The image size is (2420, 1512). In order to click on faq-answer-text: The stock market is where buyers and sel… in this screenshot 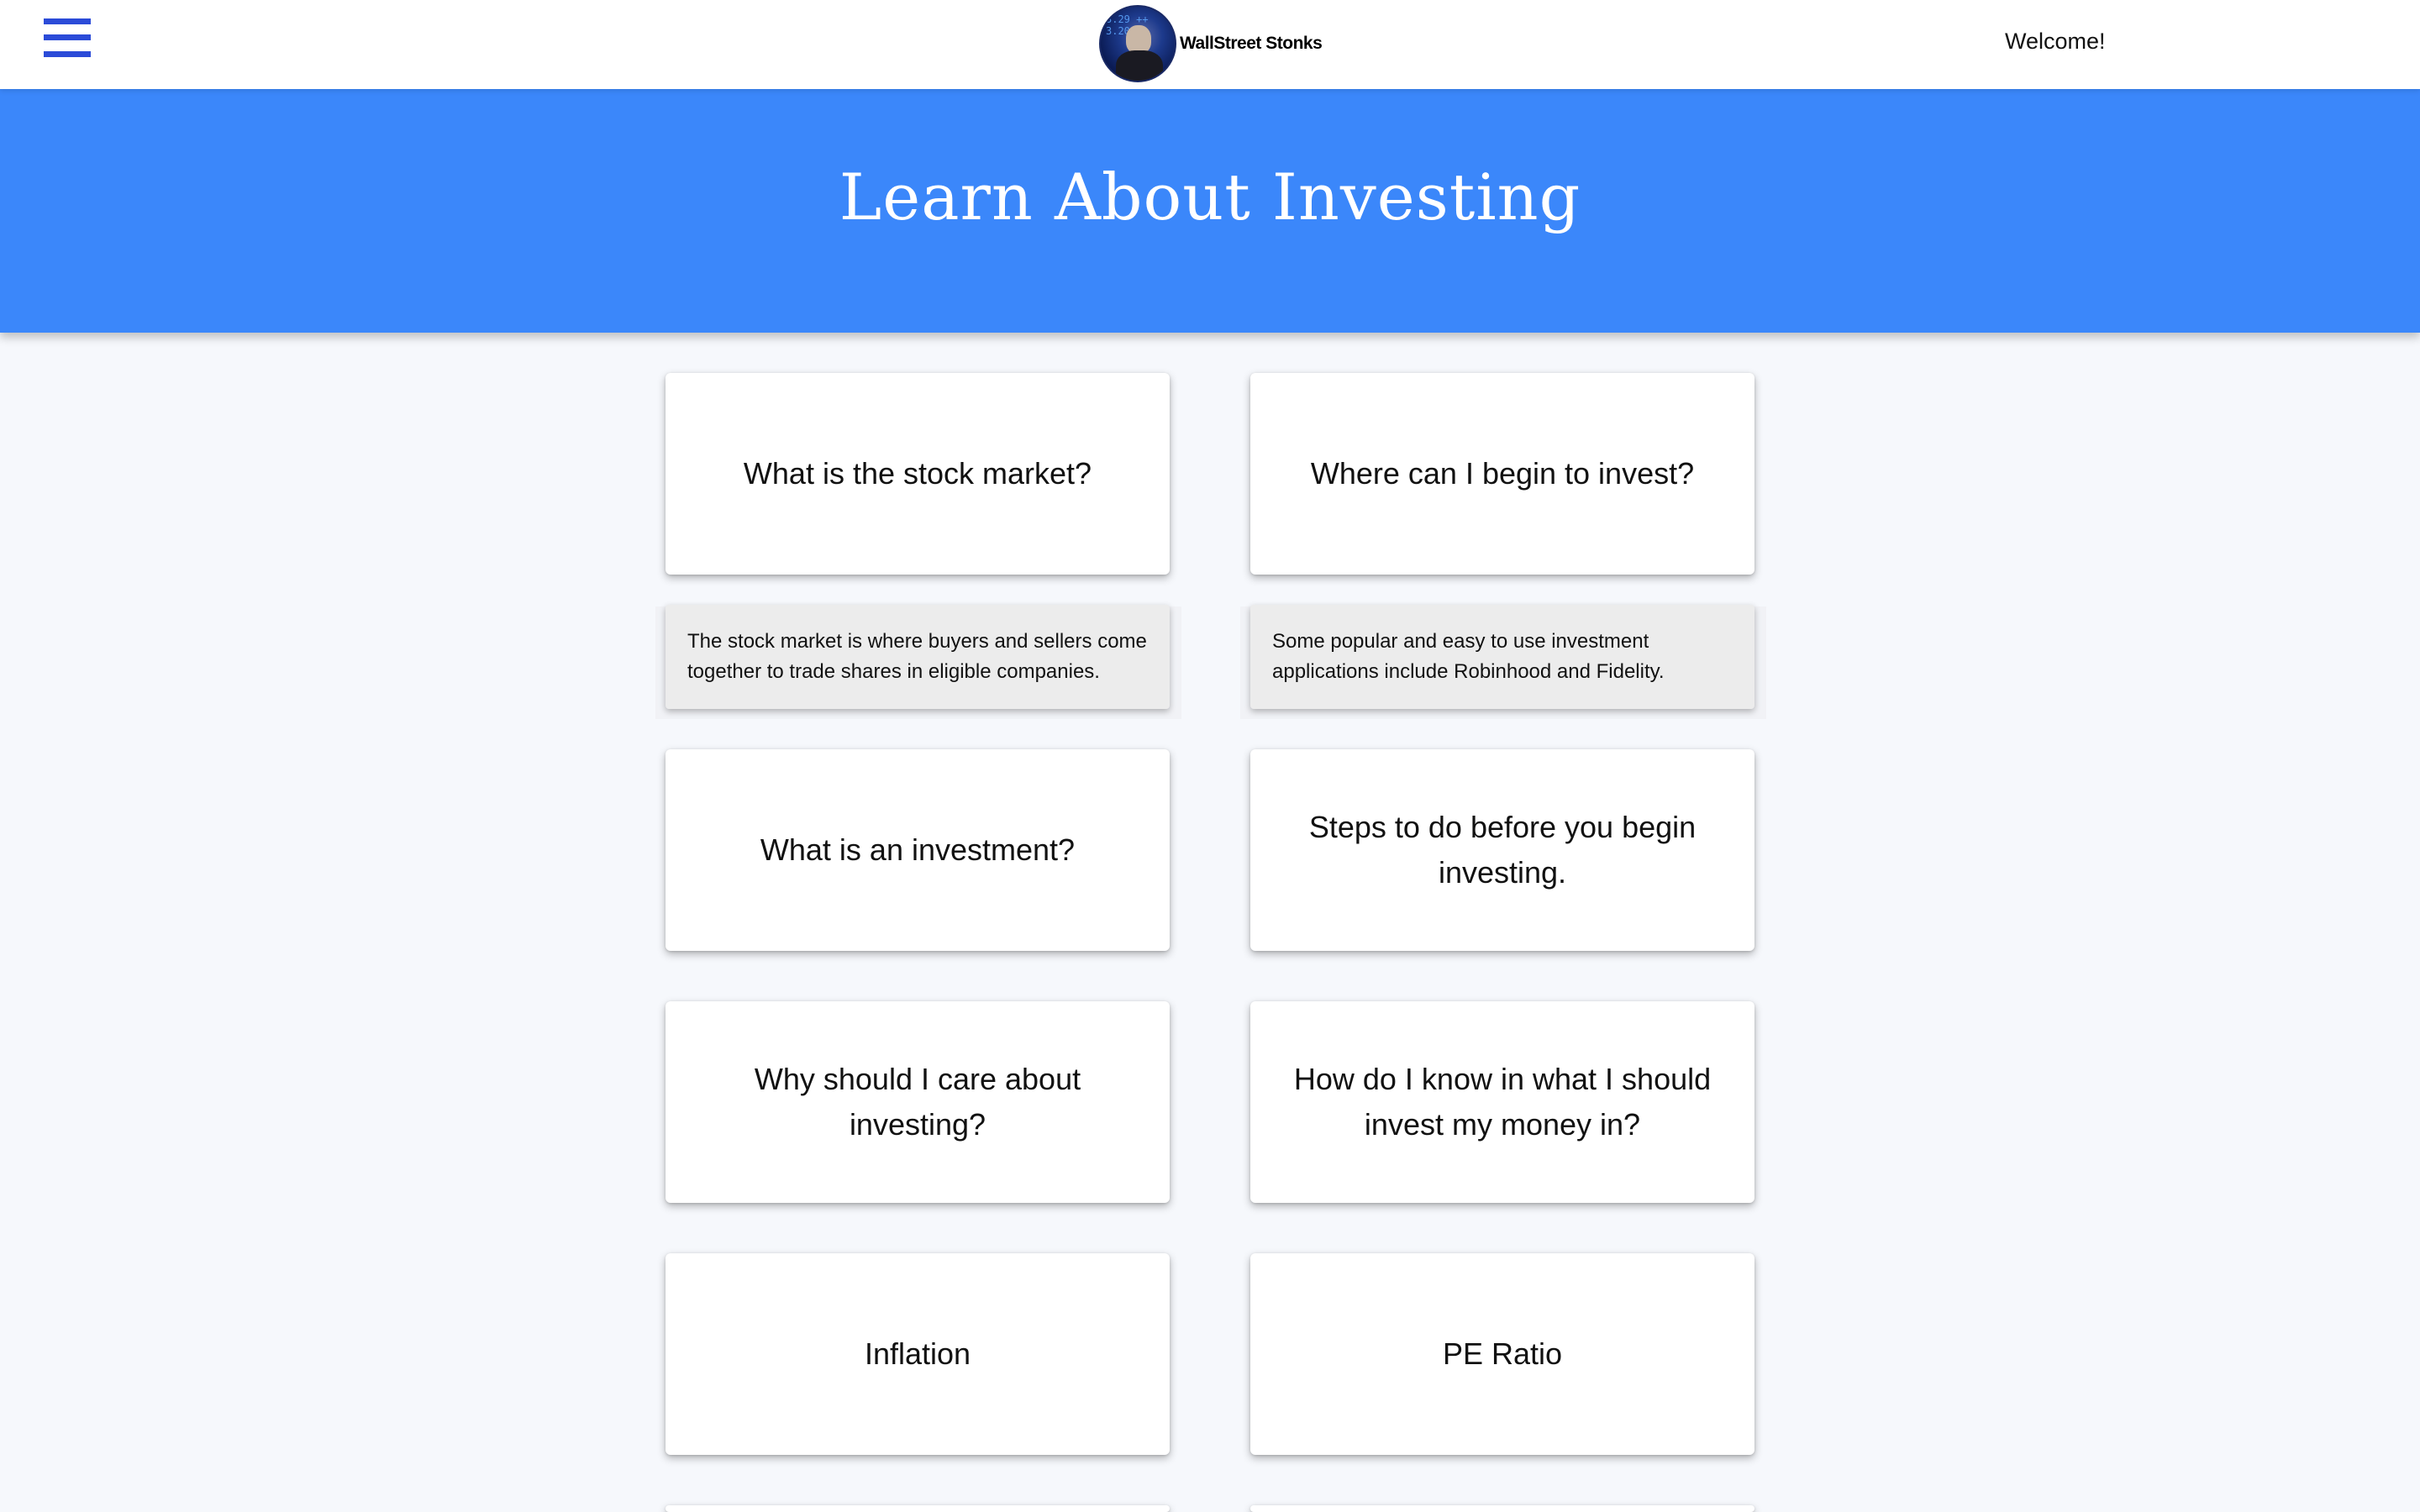, I will do `click(917, 656)`.